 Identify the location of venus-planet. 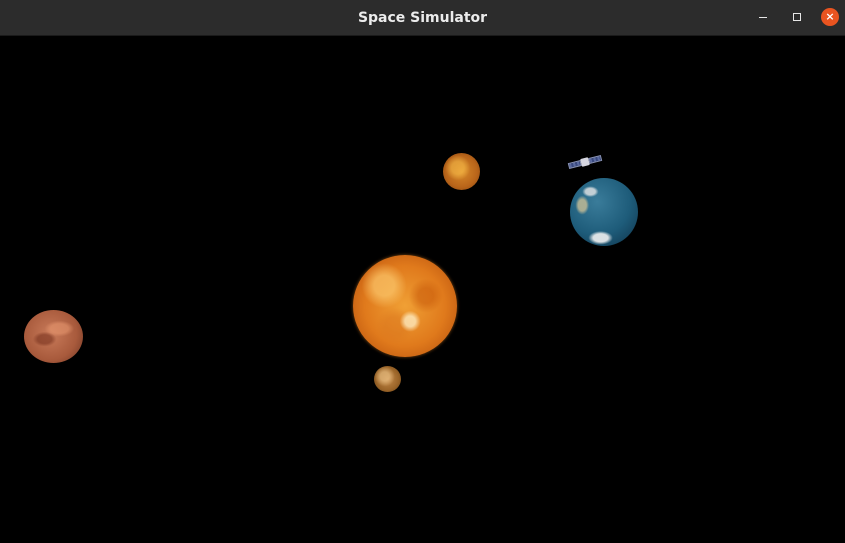
(461, 171).